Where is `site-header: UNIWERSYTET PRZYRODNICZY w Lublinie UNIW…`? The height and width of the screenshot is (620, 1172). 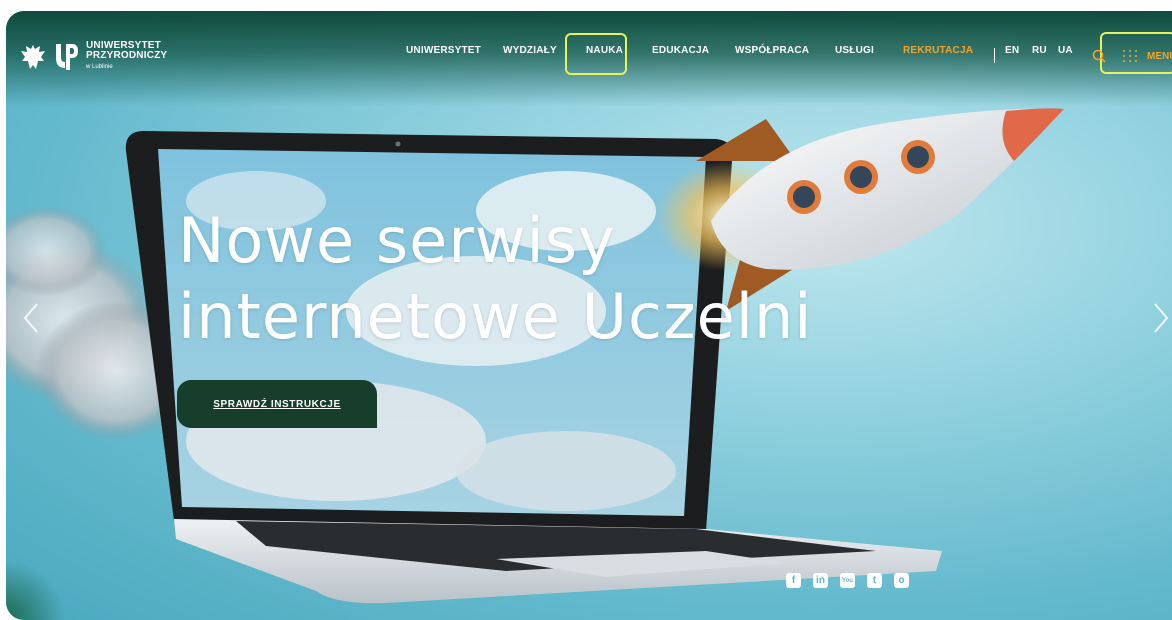
site-header: UNIWERSYTET PRZYRODNICZY w Lublinie UNIW… is located at coordinates (589, 56).